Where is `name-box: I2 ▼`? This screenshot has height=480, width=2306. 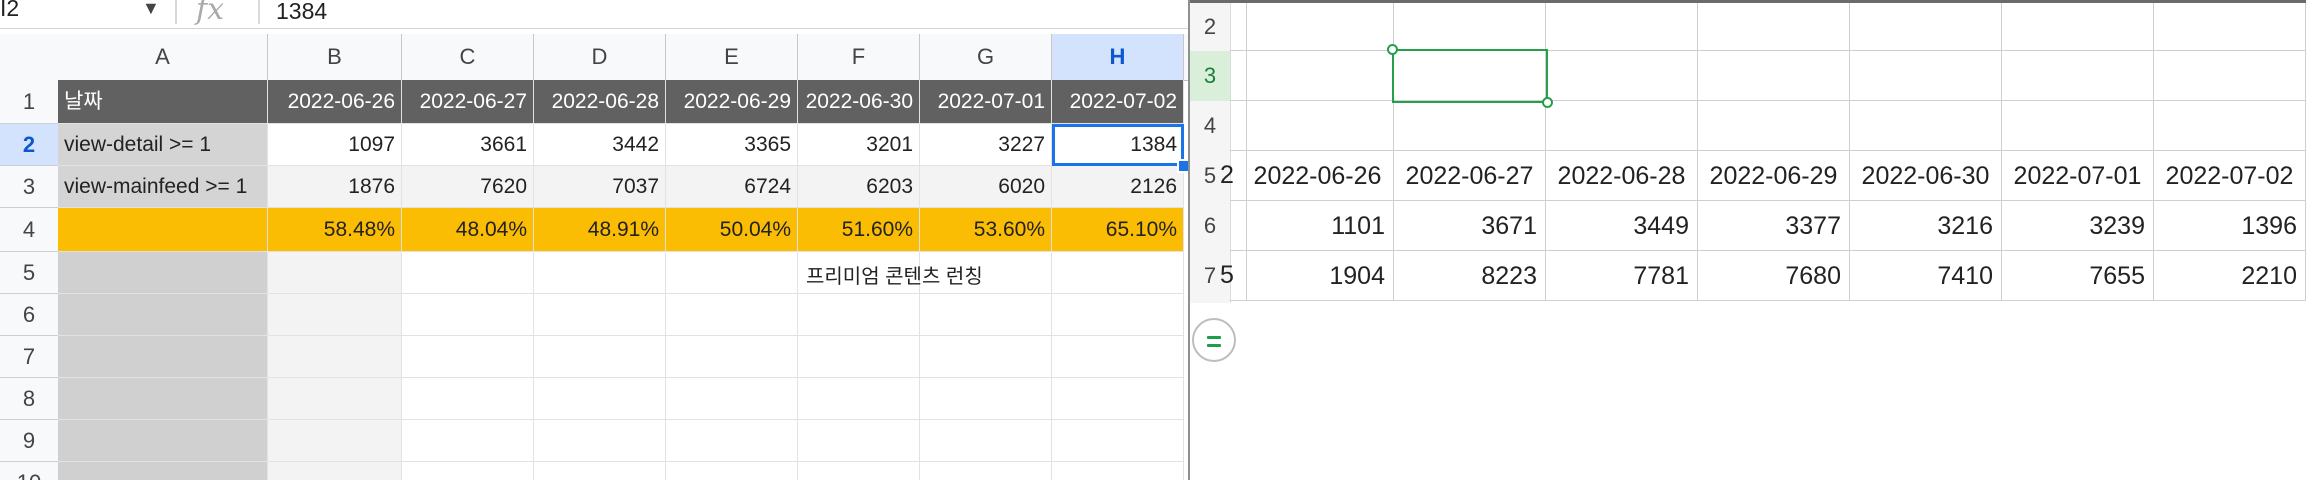
name-box: I2 ▼ is located at coordinates (80, 14).